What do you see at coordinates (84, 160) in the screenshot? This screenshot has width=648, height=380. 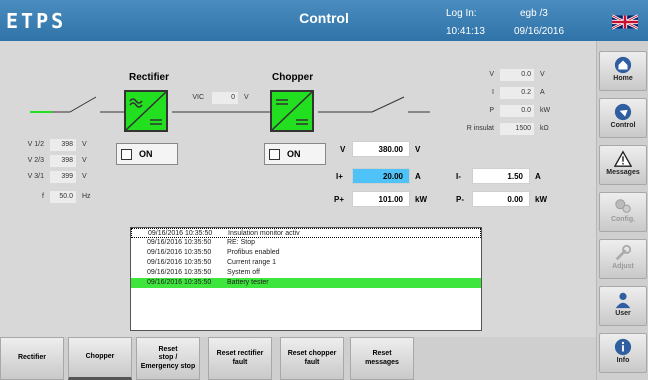 I see `v23-unit: V` at bounding box center [84, 160].